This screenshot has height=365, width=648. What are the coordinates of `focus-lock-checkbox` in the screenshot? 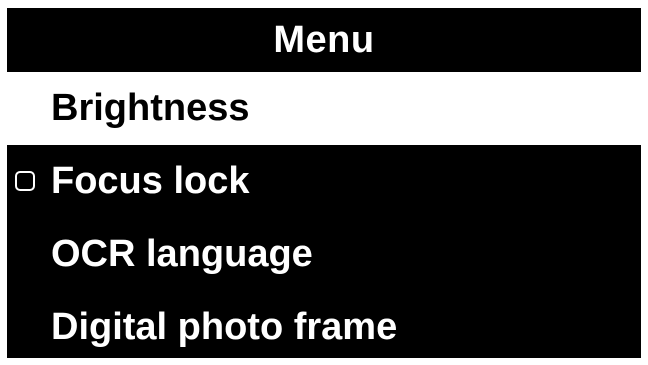 It's located at (25, 180).